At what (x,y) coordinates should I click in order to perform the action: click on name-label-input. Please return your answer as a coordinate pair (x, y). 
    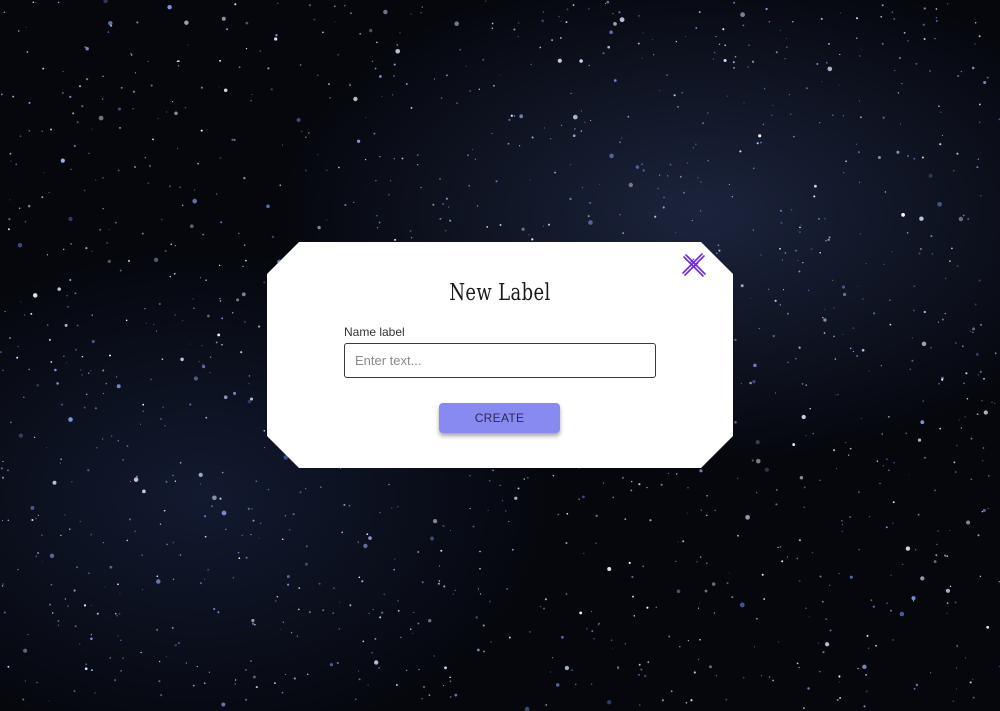
    Looking at the image, I should click on (500, 360).